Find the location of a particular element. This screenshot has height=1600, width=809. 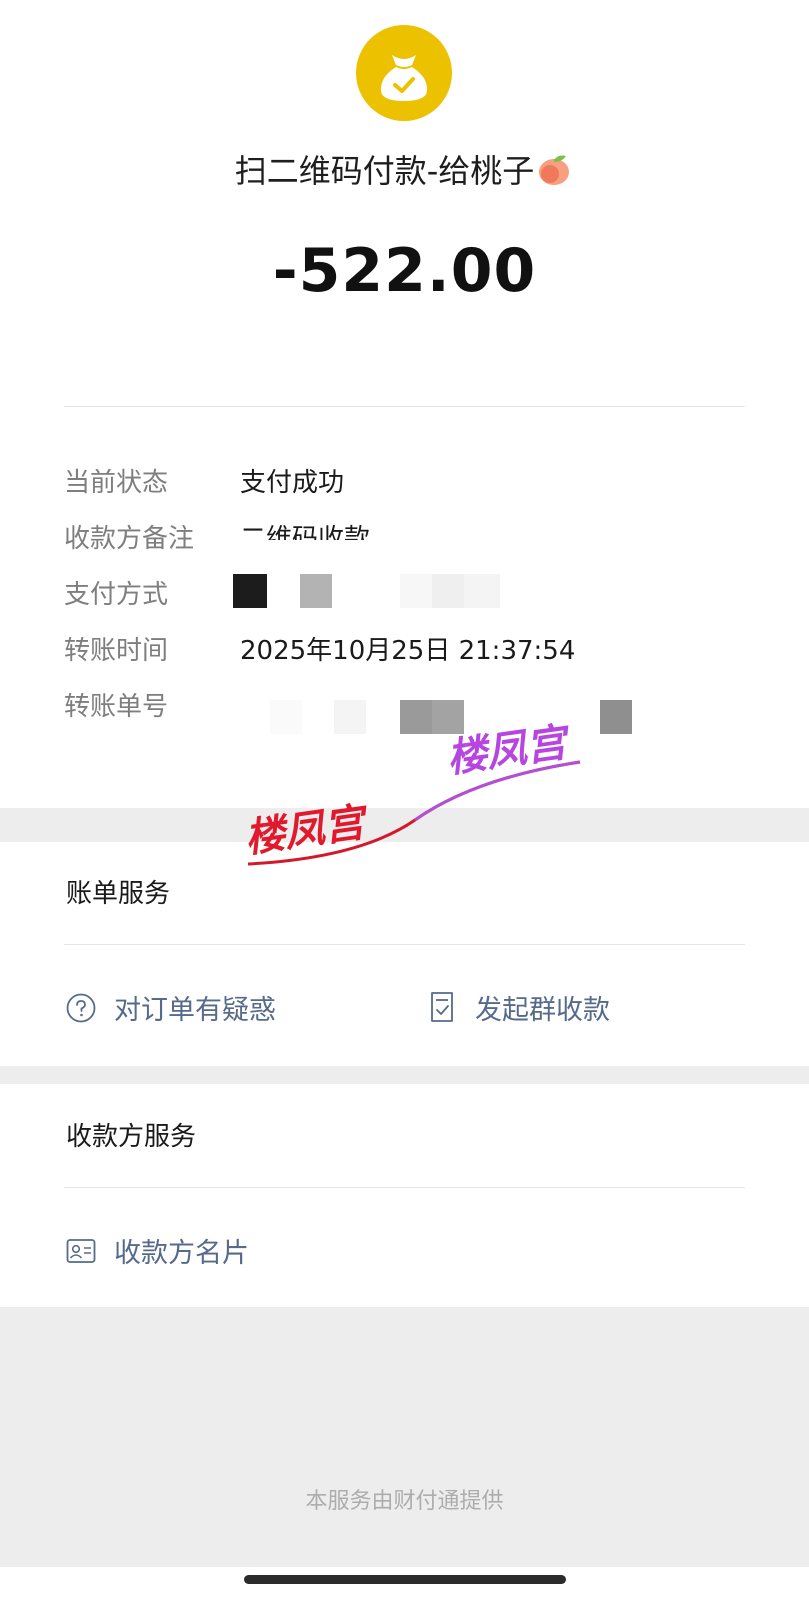

payment-method-label: 支付方式 is located at coordinates (116, 595).